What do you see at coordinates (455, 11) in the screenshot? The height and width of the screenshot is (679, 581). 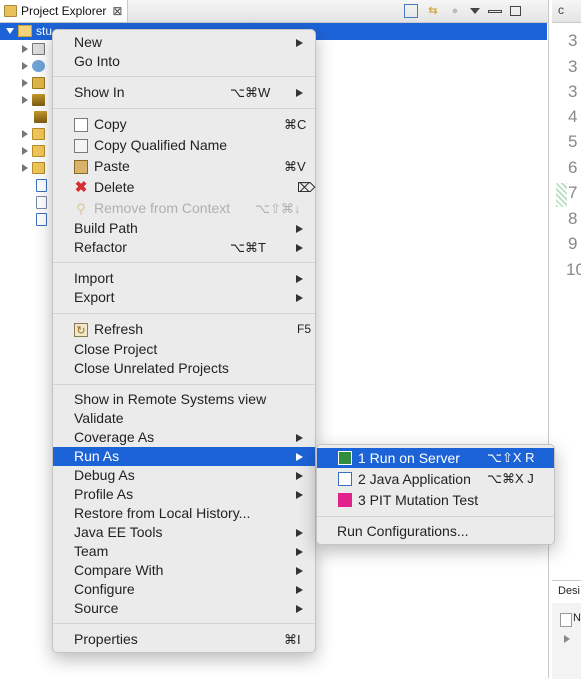 I see `filter-icon: ●` at bounding box center [455, 11].